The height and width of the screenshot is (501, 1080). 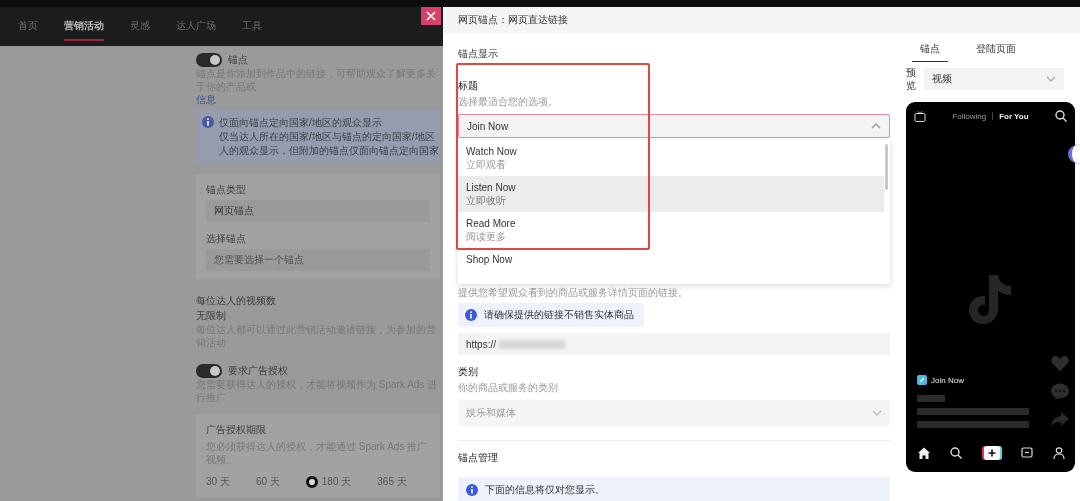 What do you see at coordinates (532, 344) in the screenshot?
I see `redacted-block` at bounding box center [532, 344].